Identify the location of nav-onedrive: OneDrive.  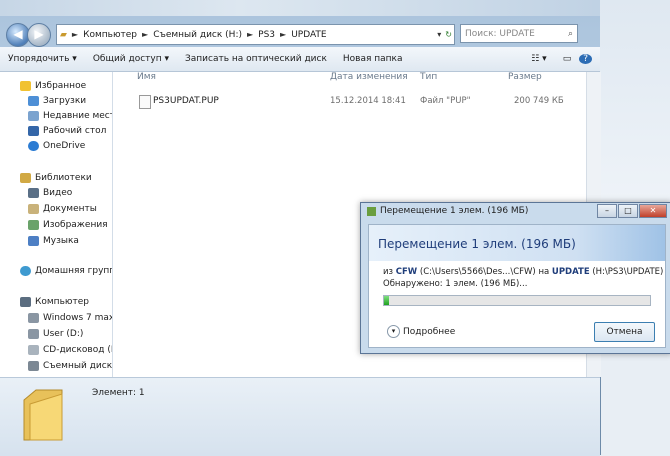
(56, 145).